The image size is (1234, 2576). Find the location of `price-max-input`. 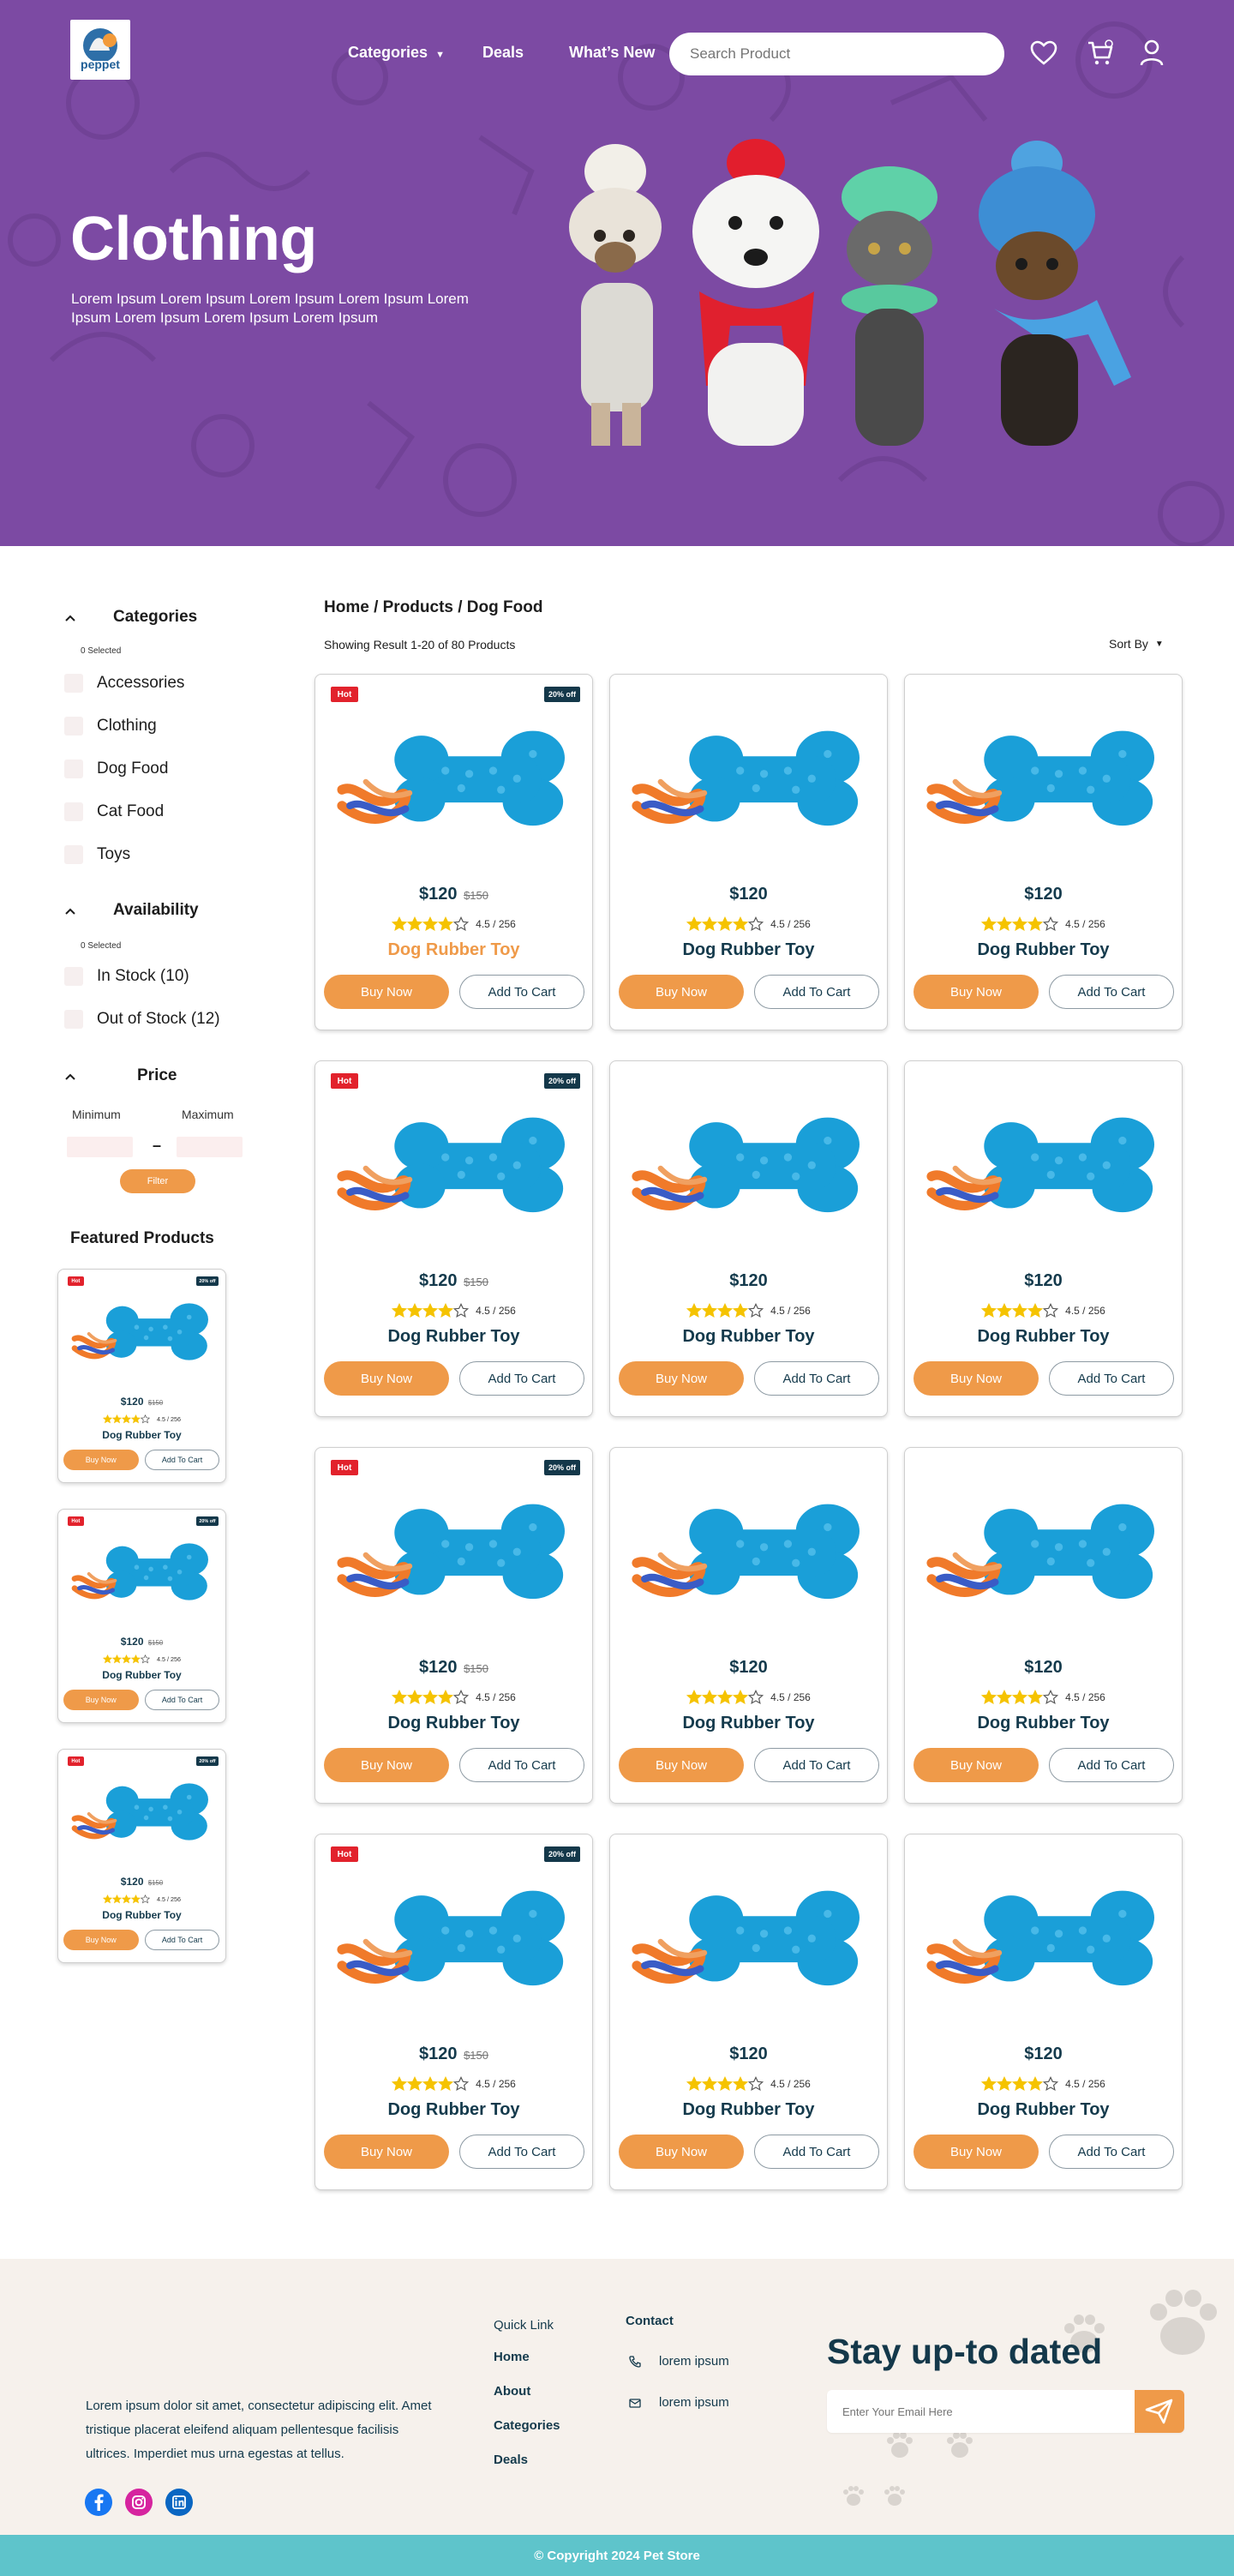

price-max-input is located at coordinates (210, 1147).